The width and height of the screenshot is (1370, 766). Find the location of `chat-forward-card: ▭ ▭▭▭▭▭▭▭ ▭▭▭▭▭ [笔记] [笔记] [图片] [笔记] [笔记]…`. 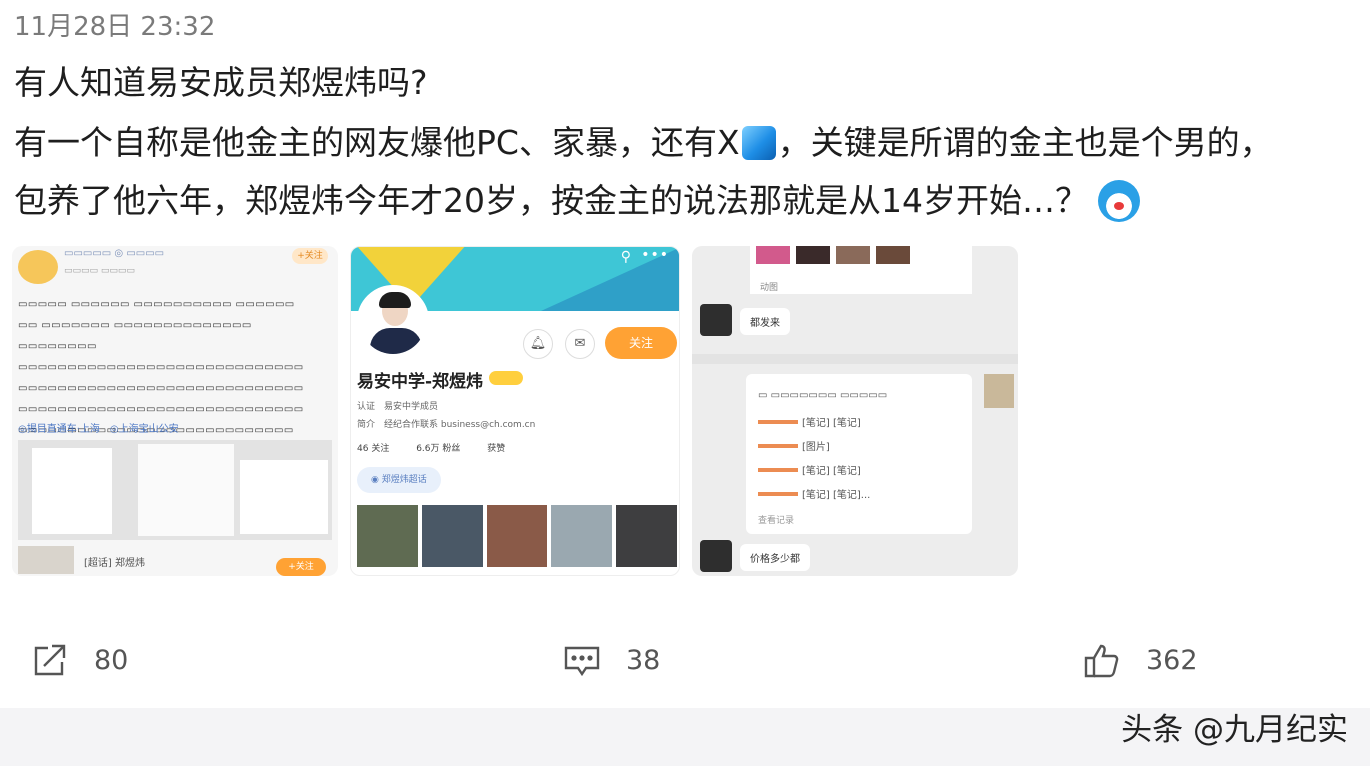

chat-forward-card: ▭ ▭▭▭▭▭▭▭ ▭▭▭▭▭ [笔记] [笔记] [图片] [笔记] [笔记]… is located at coordinates (859, 454).